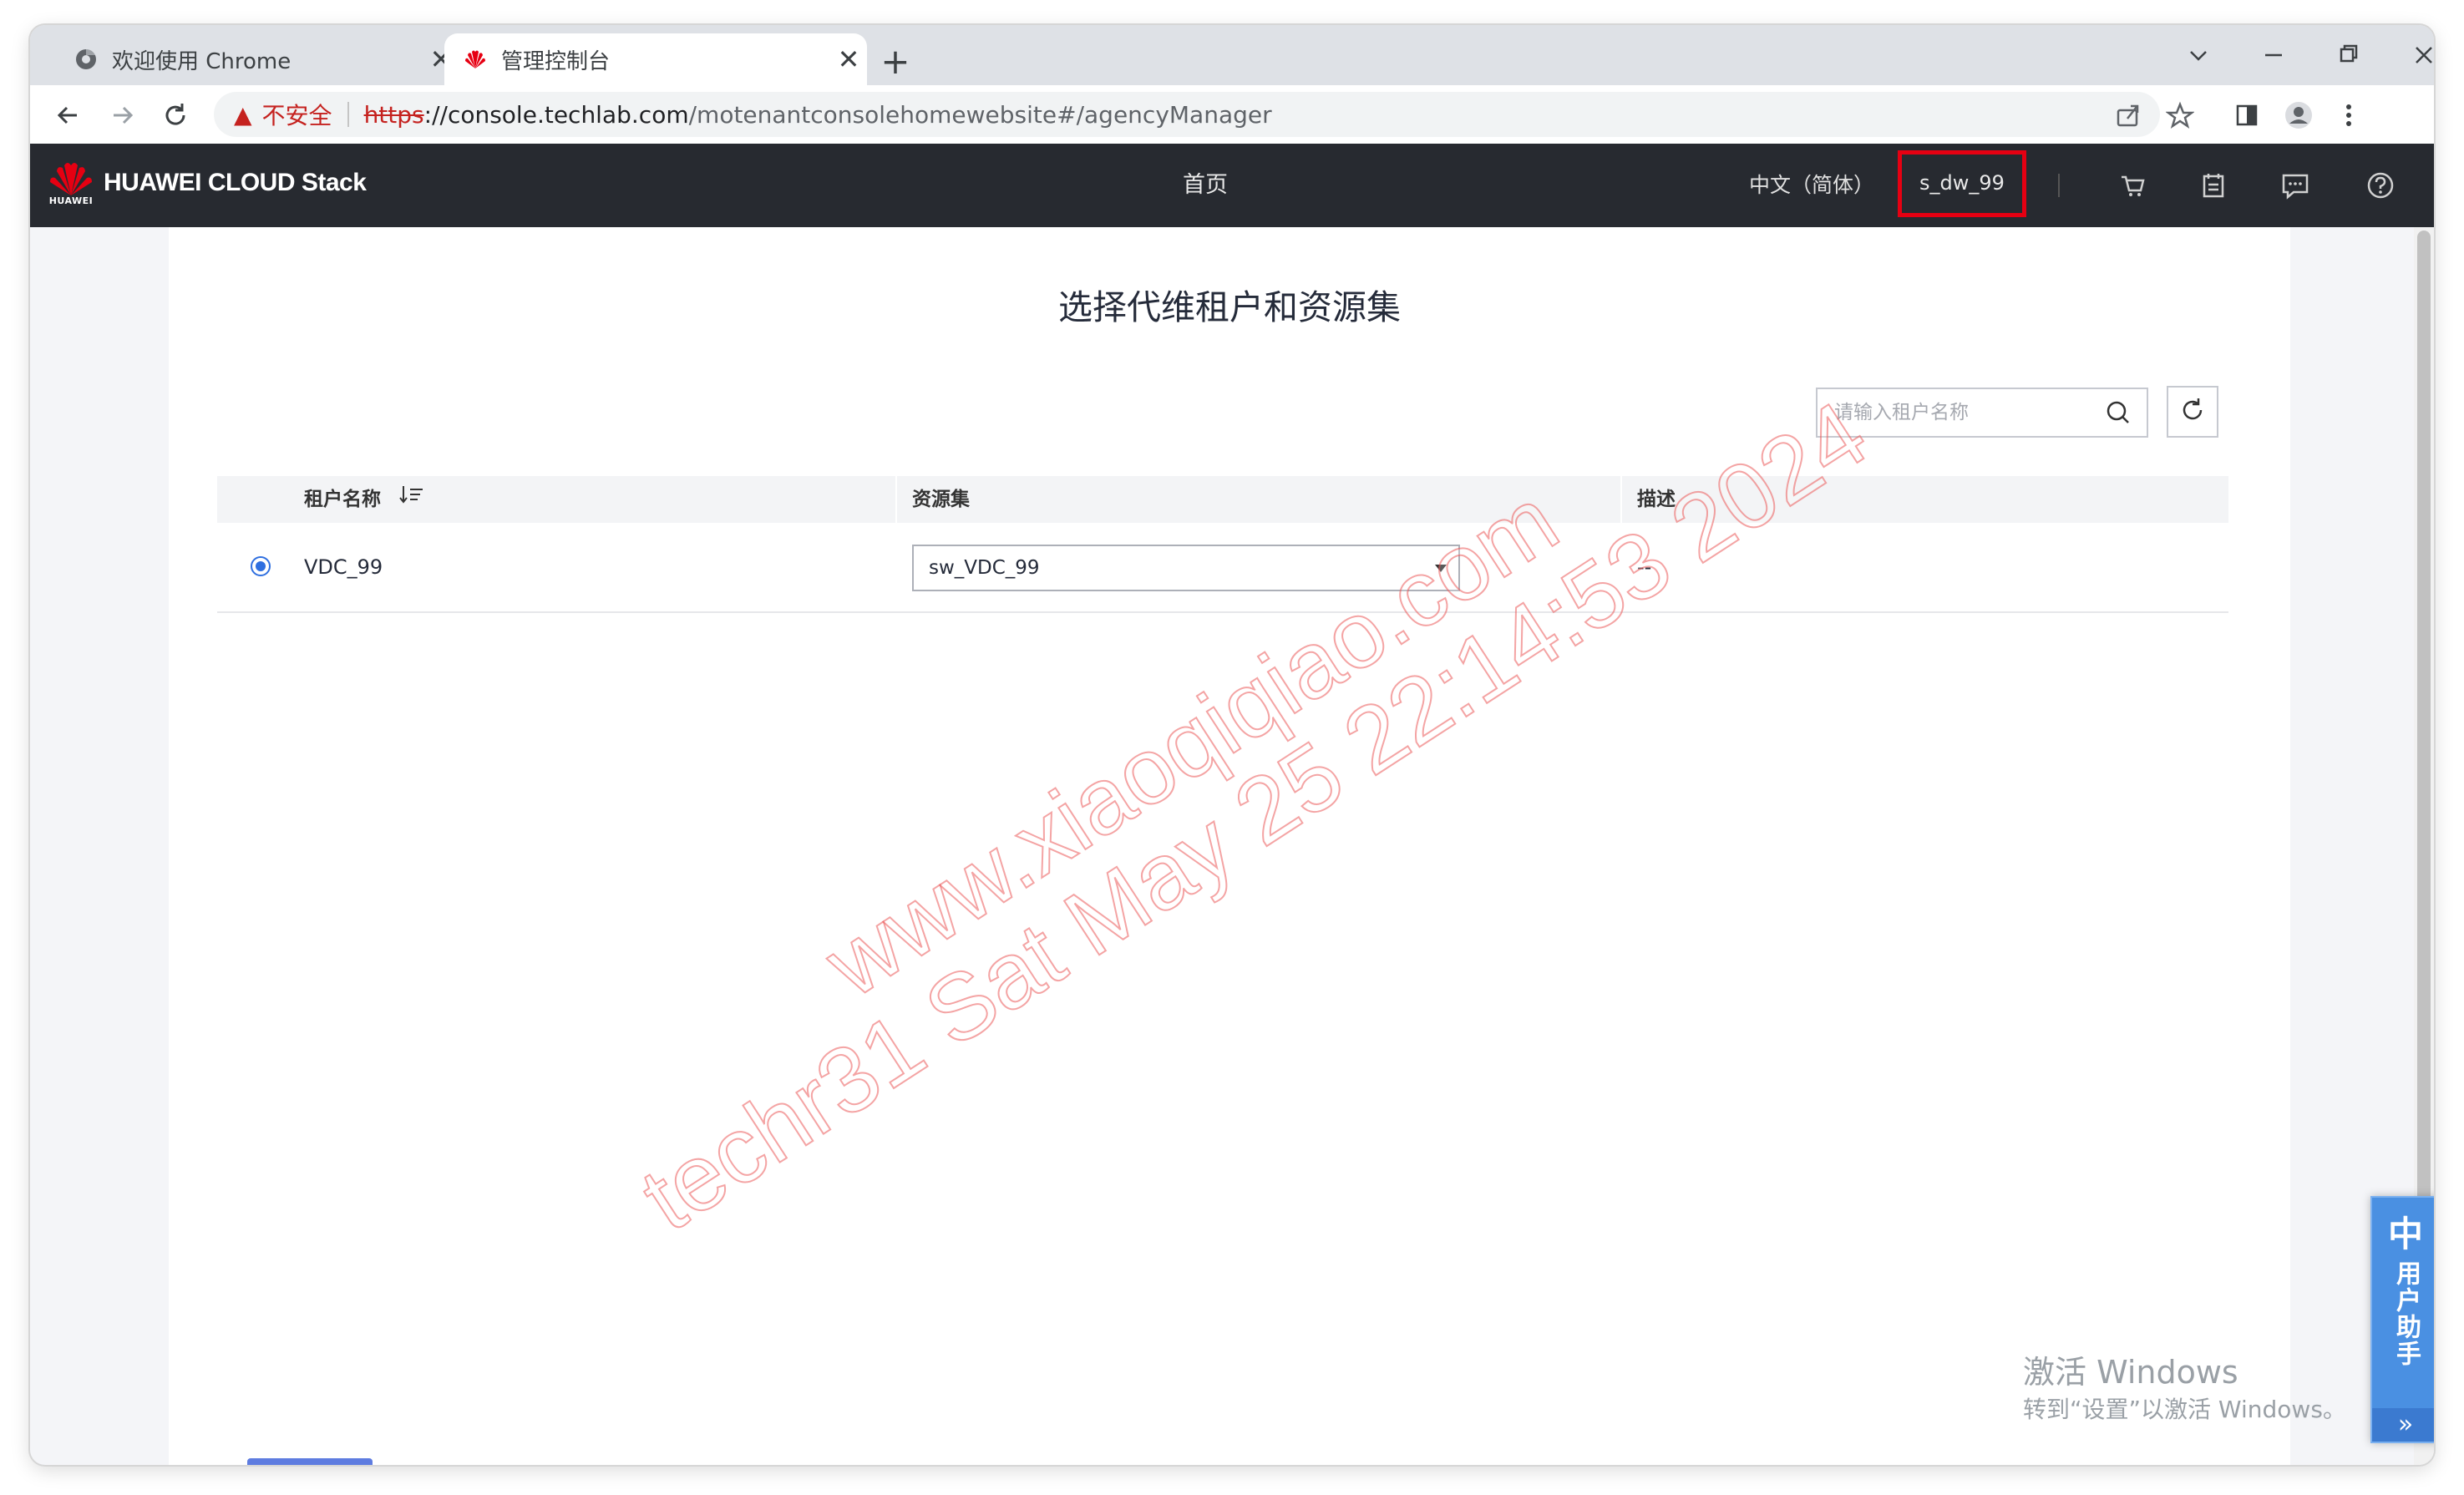  Describe the element at coordinates (2299, 115) in the screenshot. I see `profile-avatar-icon` at that location.